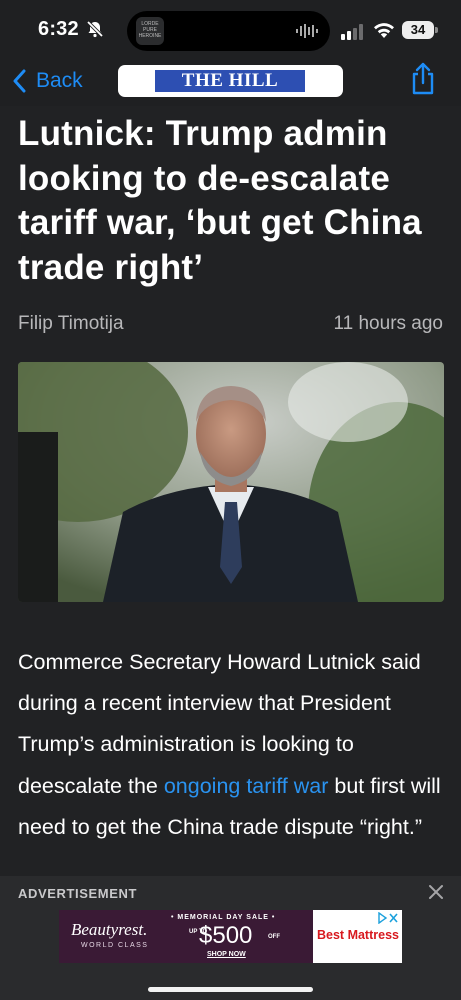 This screenshot has height=1000, width=461. I want to click on status-bar: 6:32 LORDE PURE HEROINE 34, so click(230, 31).